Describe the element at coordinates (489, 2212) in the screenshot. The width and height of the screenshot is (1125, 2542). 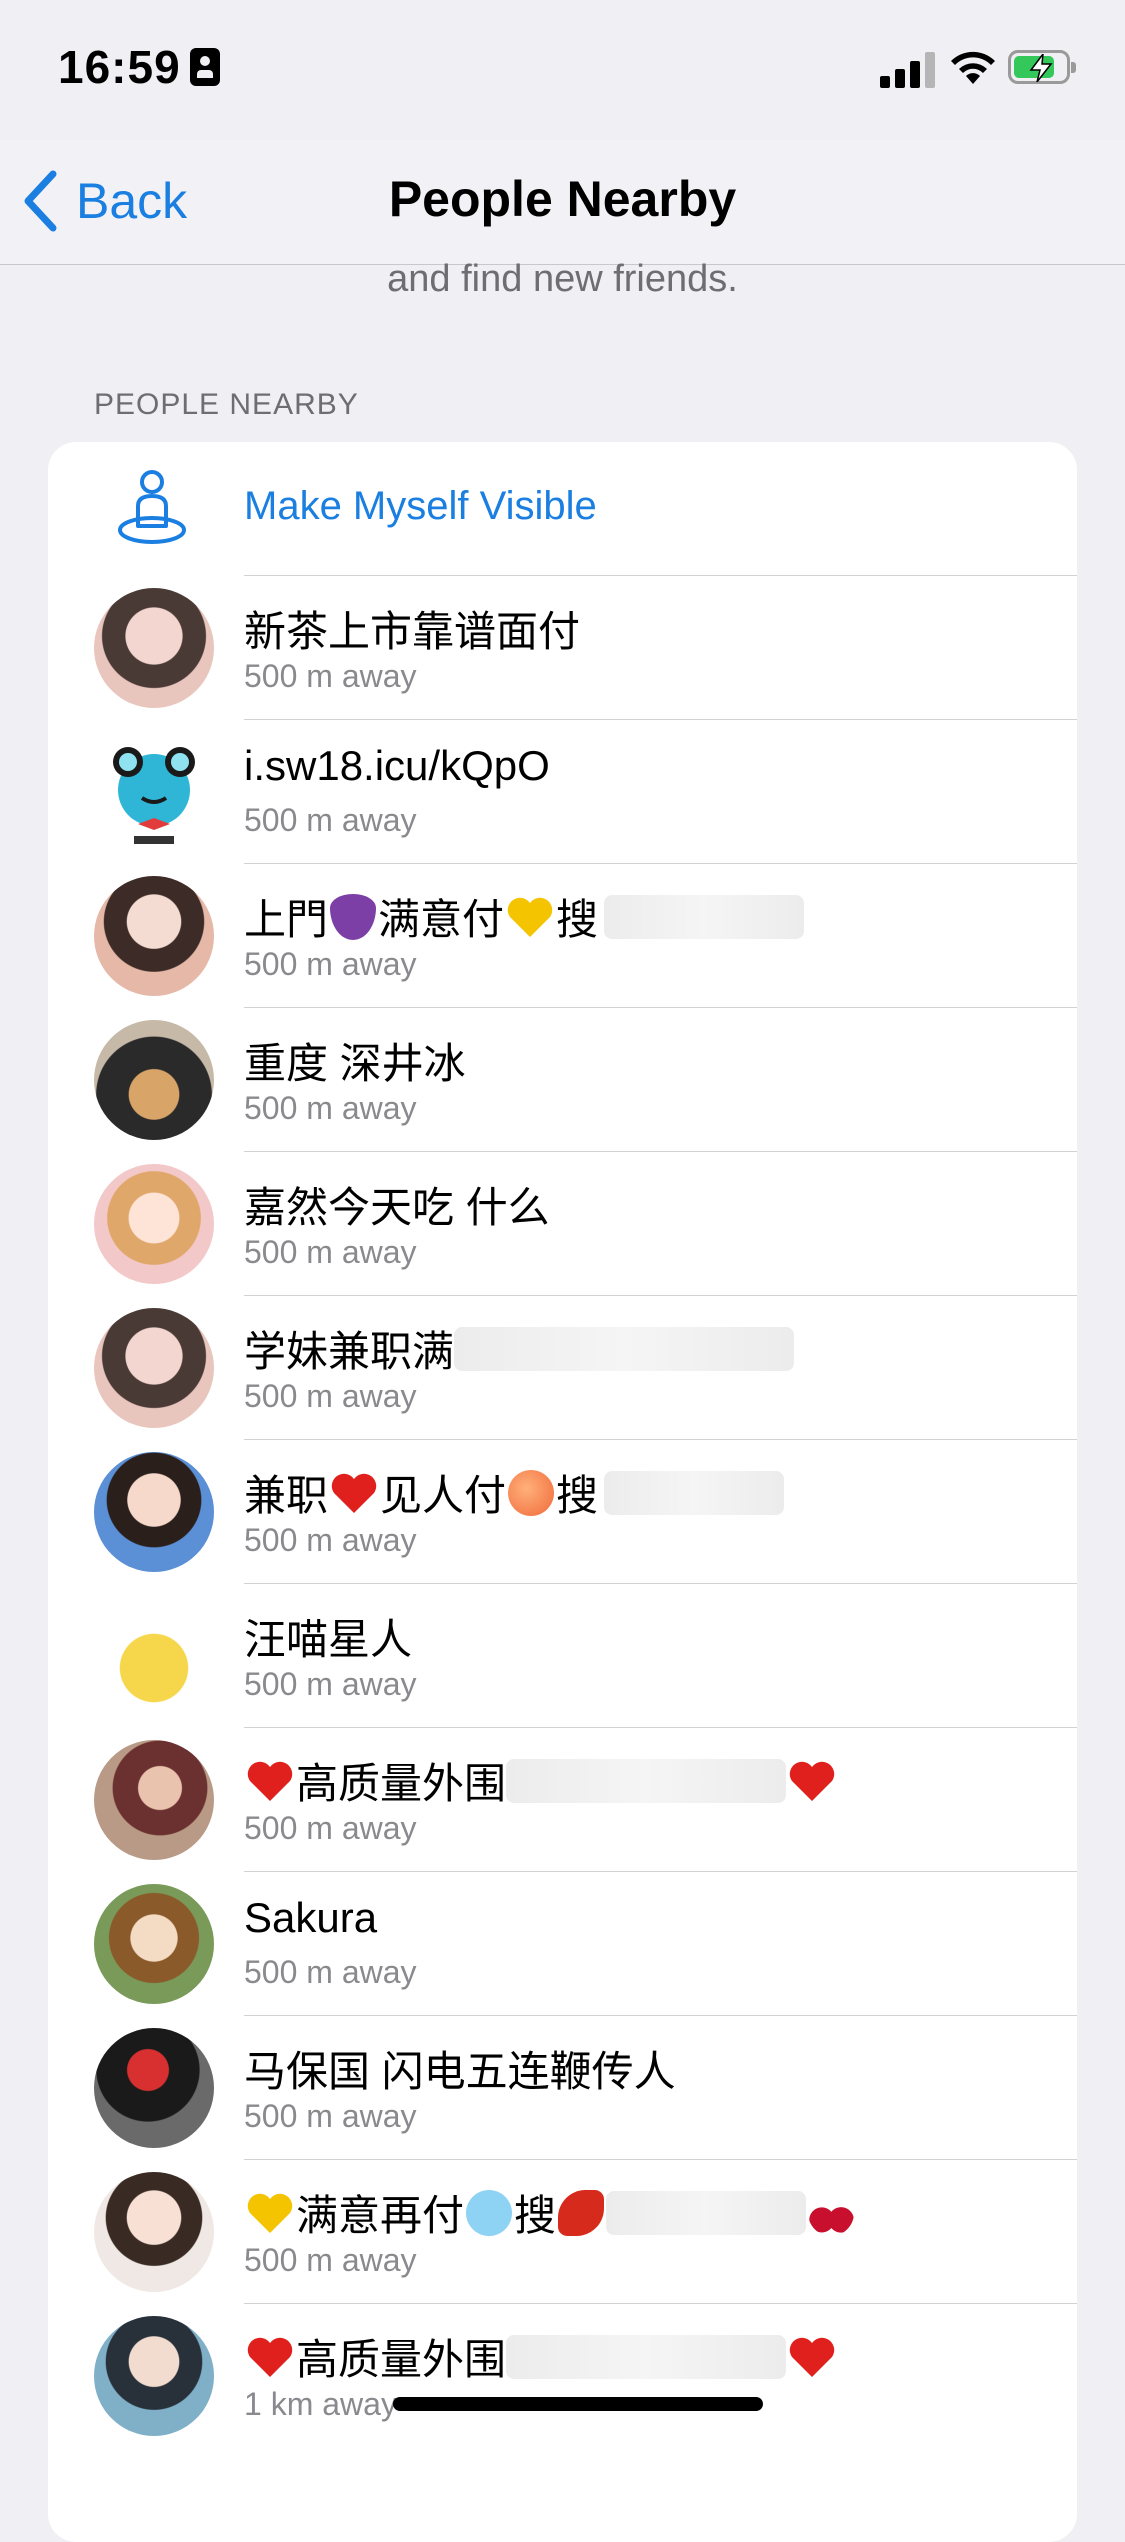
I see `snowflake-emoji-icon` at that location.